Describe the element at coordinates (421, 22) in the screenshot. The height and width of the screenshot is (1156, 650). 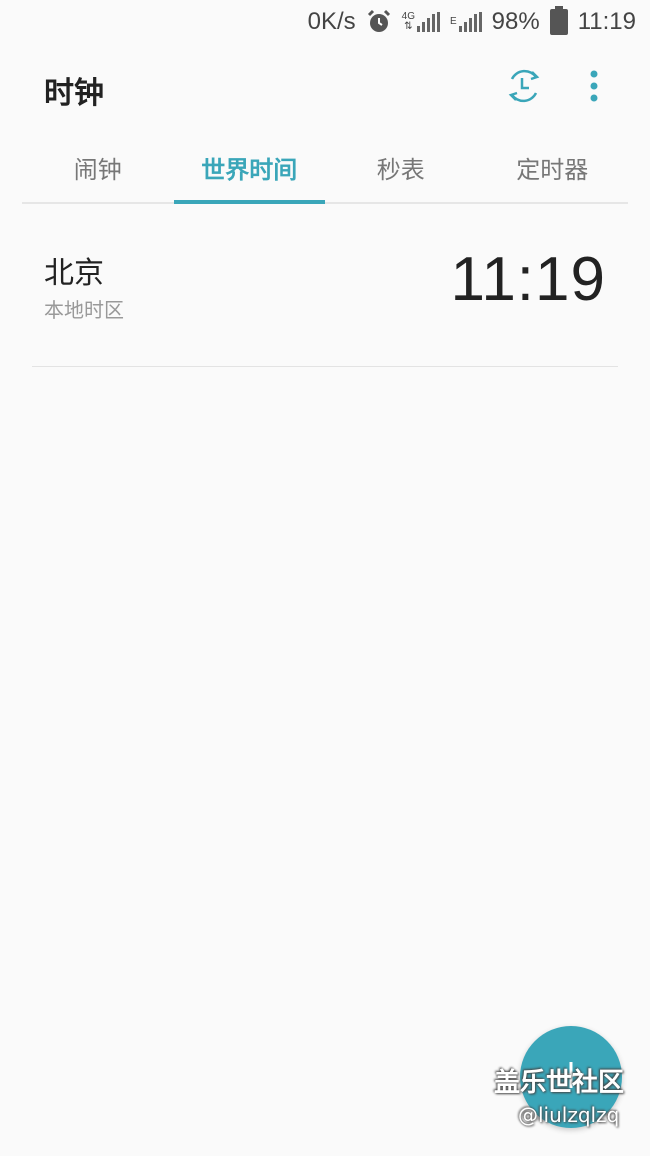
I see `signal-4g-icon: 4G ⇅` at that location.